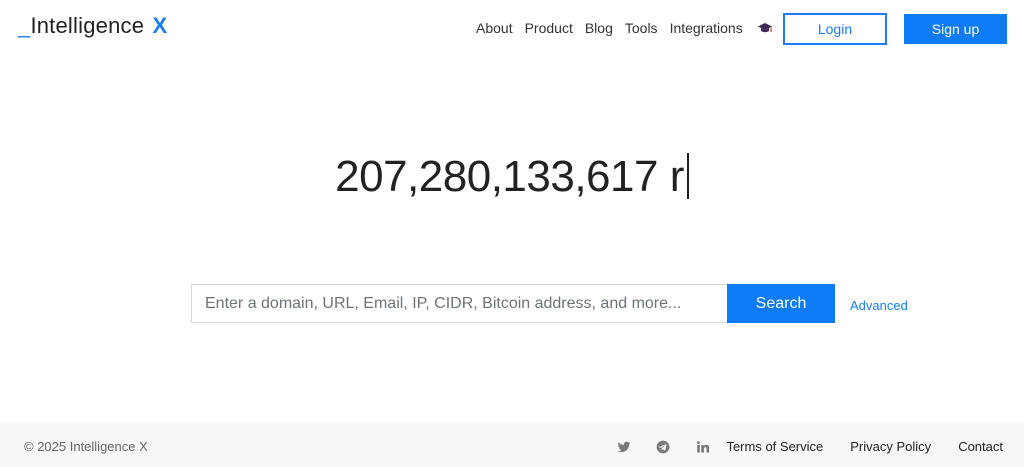 This screenshot has height=467, width=1024. Describe the element at coordinates (87, 25) in the screenshot. I see `logo-text: Intelligence` at that location.